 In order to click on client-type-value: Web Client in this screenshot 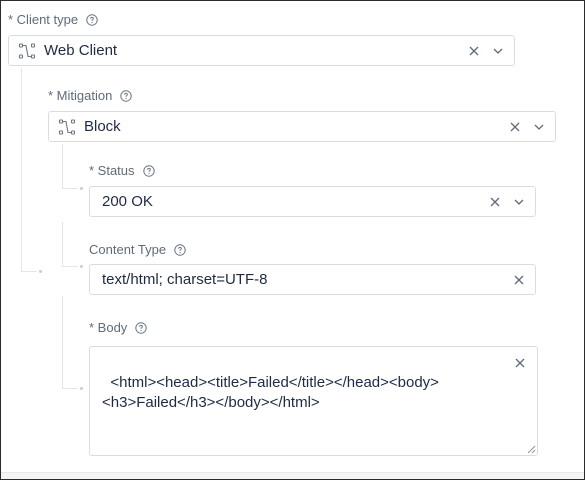, I will do `click(81, 50)`.